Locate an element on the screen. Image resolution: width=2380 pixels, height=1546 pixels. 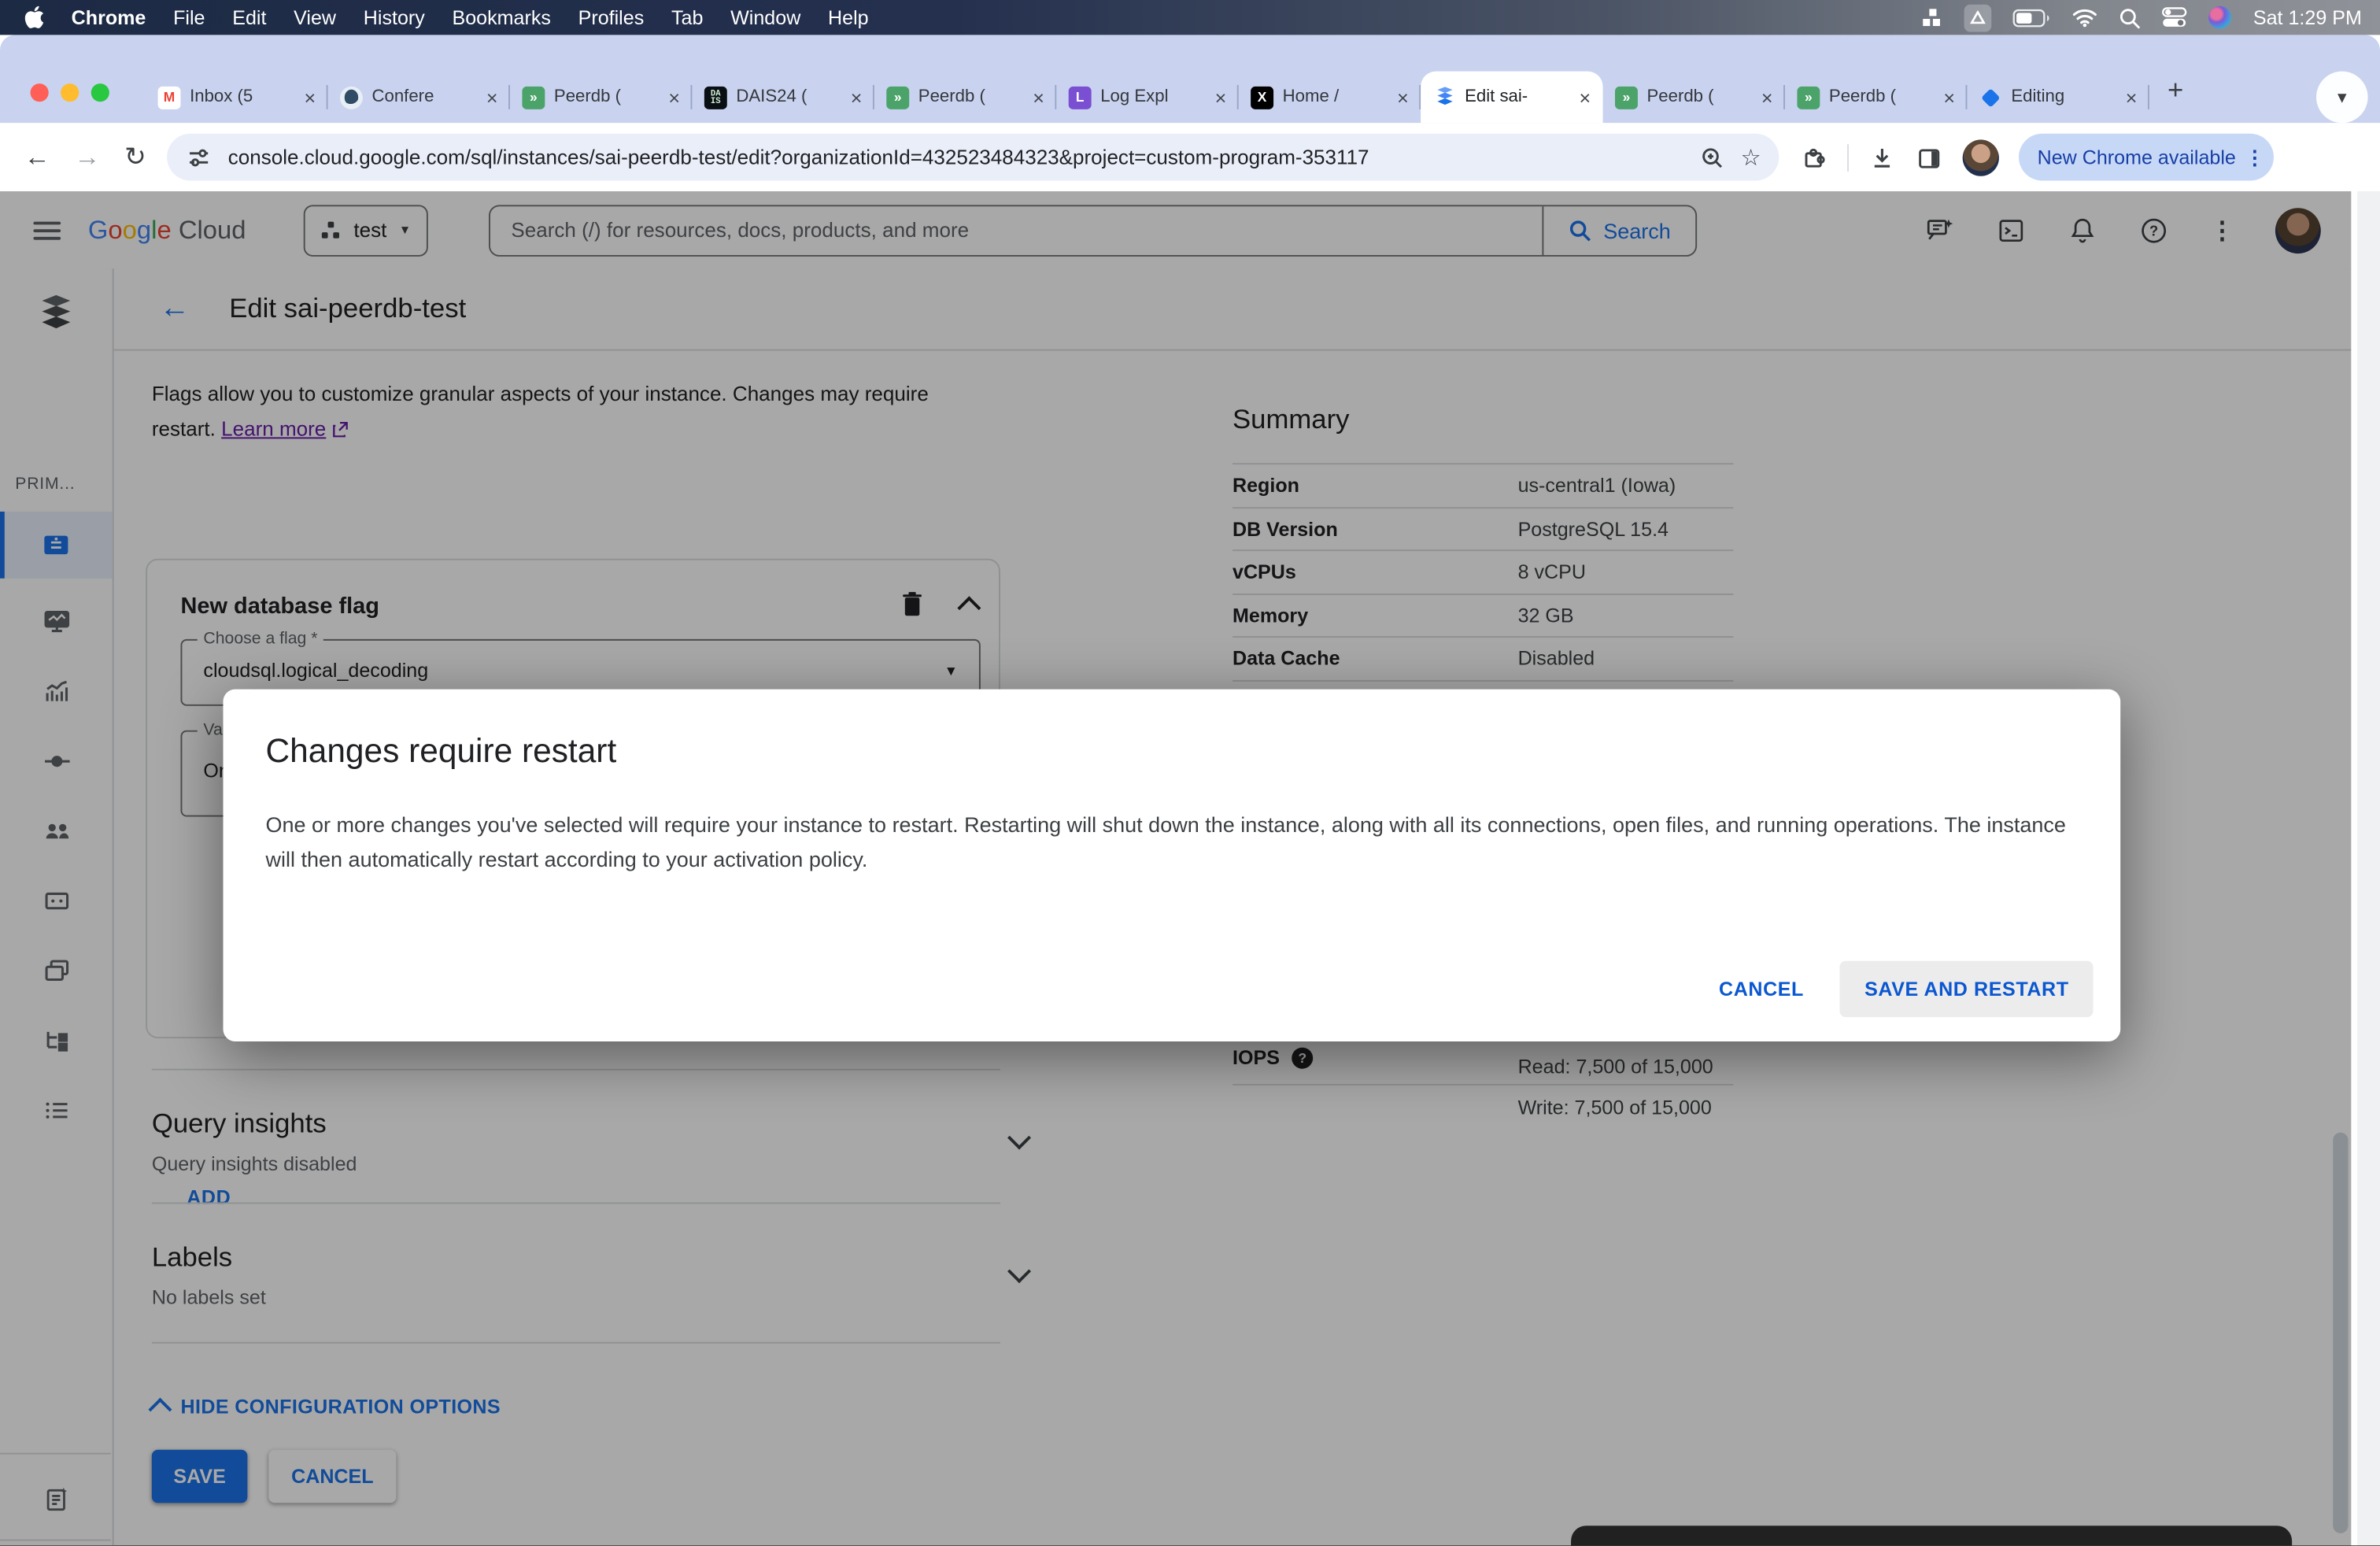
menubar-item-file: File is located at coordinates (189, 18).